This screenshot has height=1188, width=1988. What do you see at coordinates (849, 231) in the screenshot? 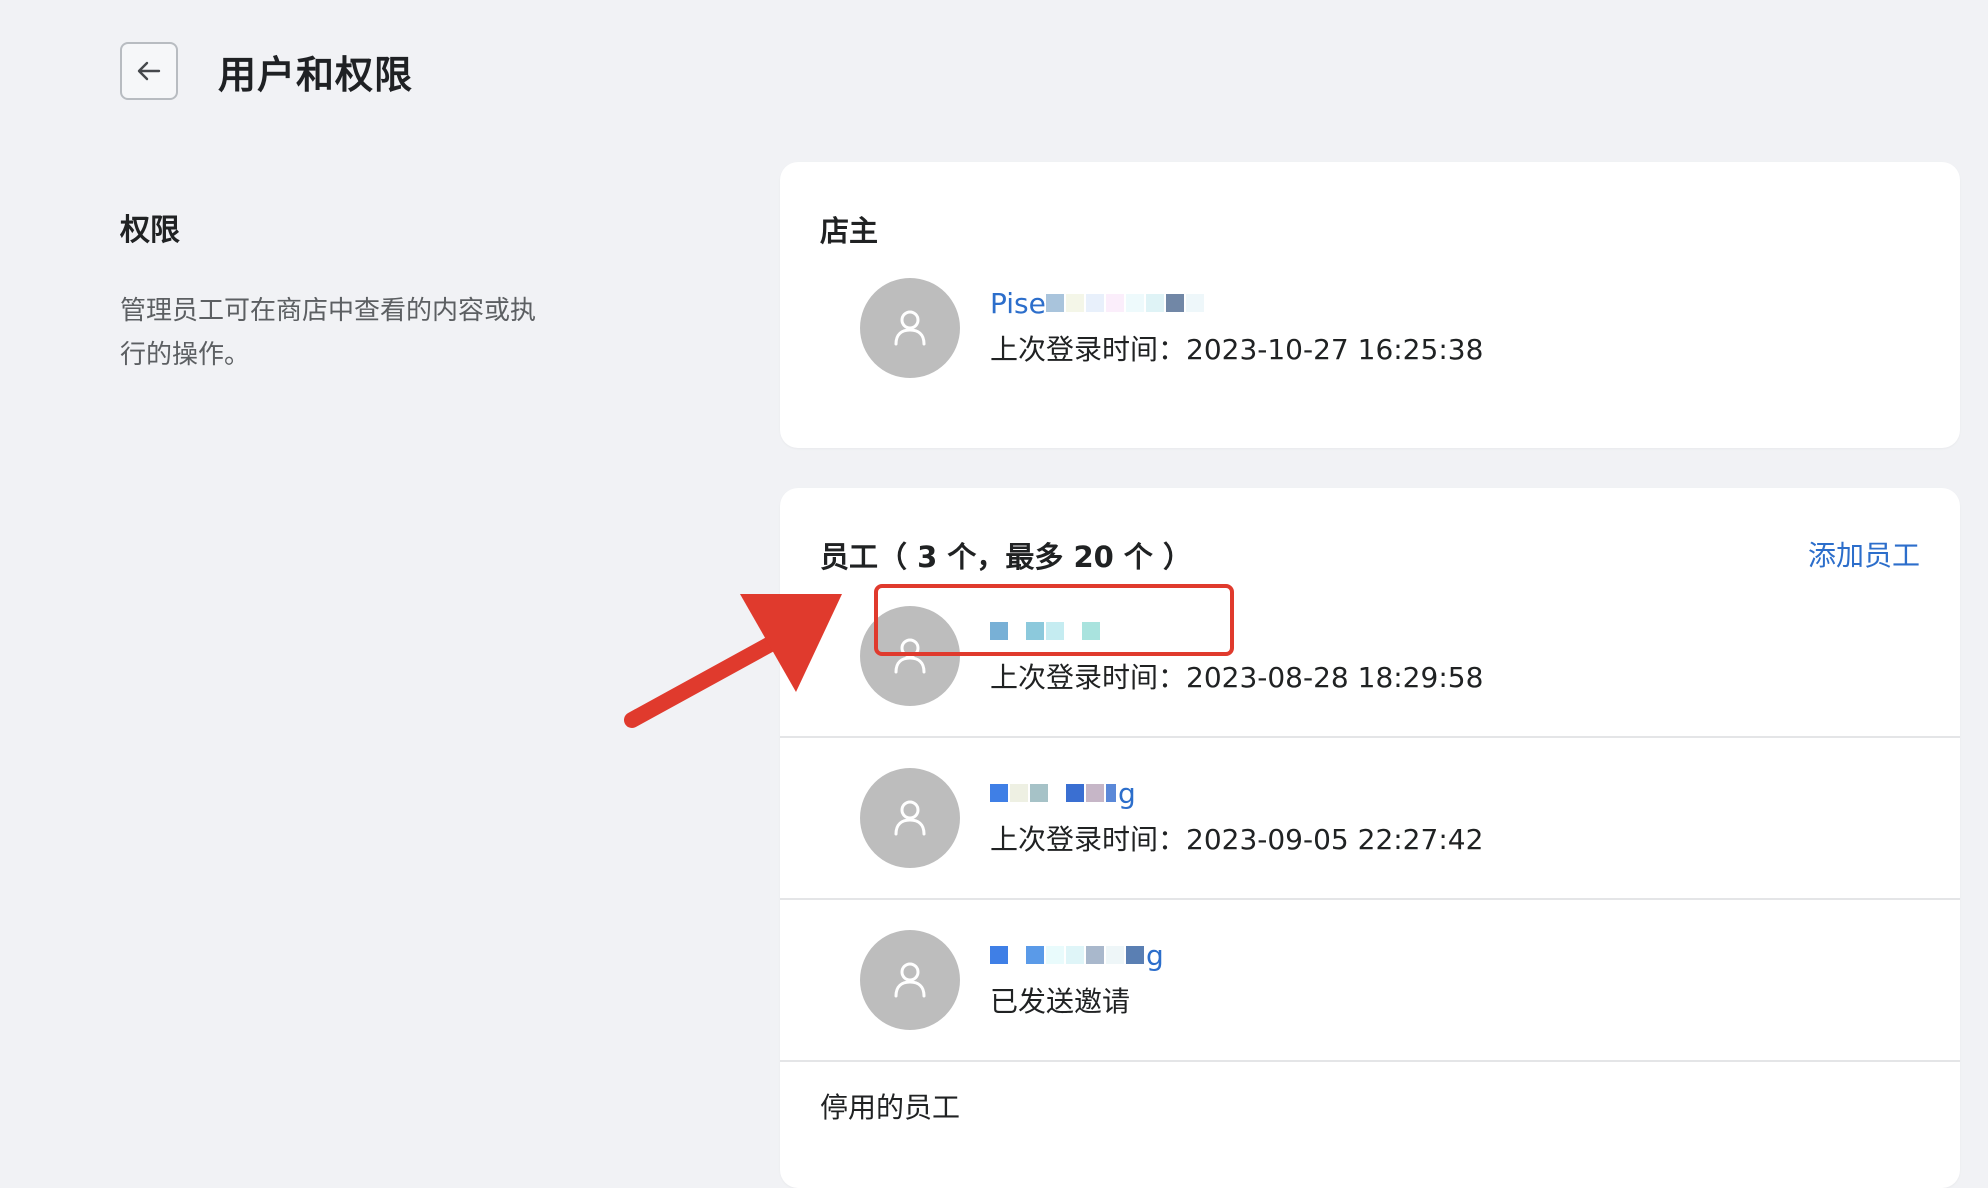
I see `owner-heading: 店主` at bounding box center [849, 231].